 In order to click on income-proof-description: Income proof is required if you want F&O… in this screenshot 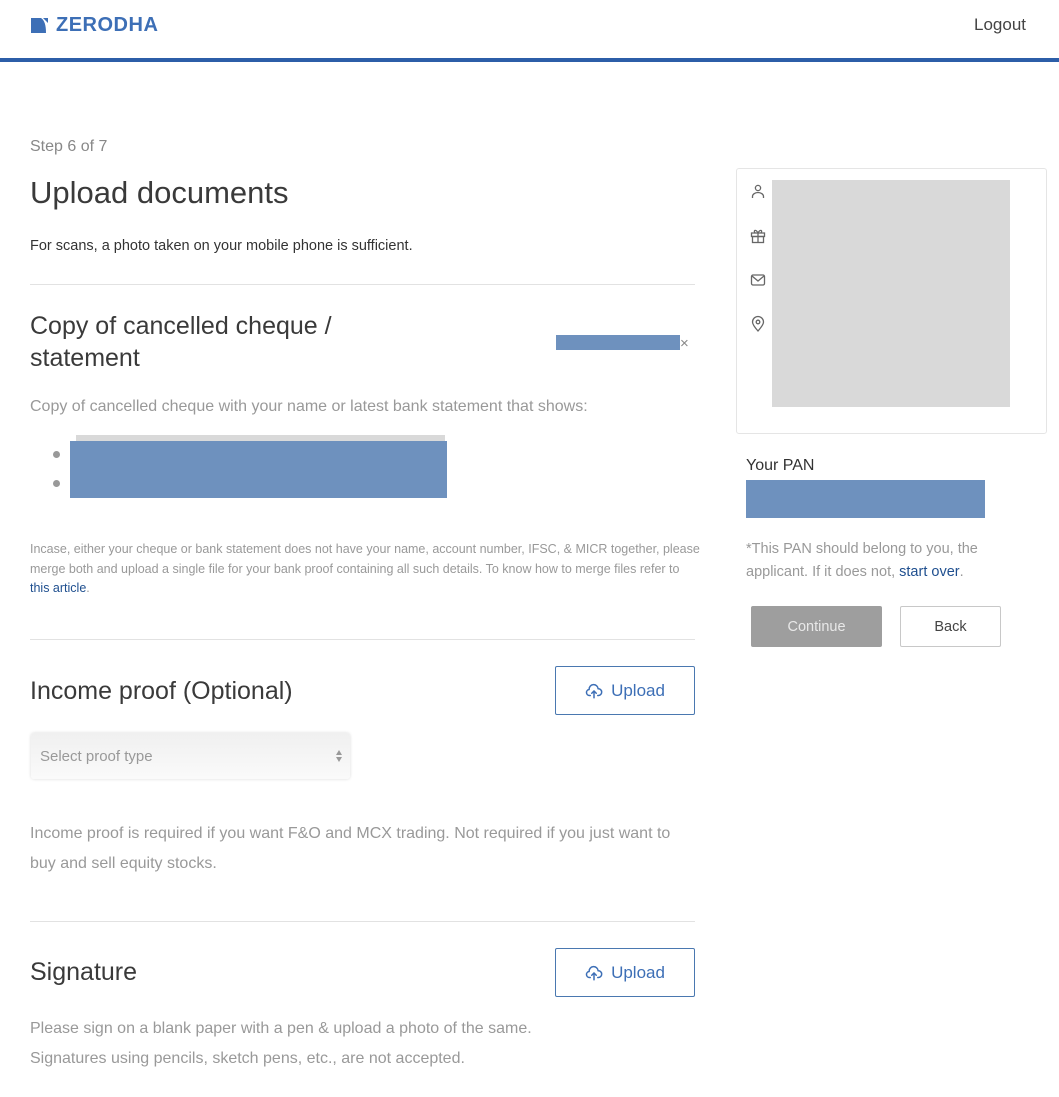, I will do `click(350, 848)`.